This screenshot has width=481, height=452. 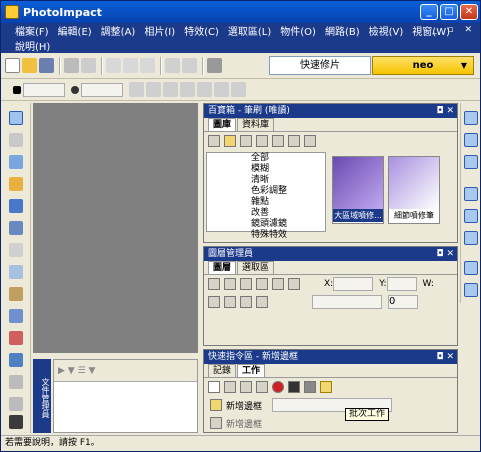 What do you see at coordinates (401, 284) in the screenshot?
I see `y-field` at bounding box center [401, 284].